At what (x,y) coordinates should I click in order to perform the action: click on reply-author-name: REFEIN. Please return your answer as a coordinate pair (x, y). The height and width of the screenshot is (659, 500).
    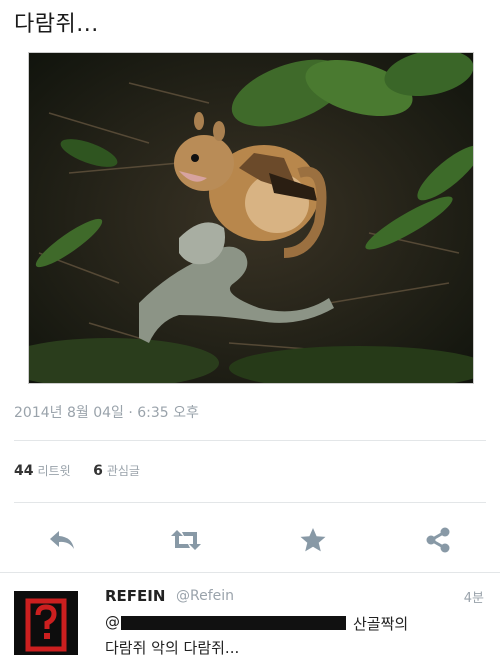
    Looking at the image, I should click on (135, 596).